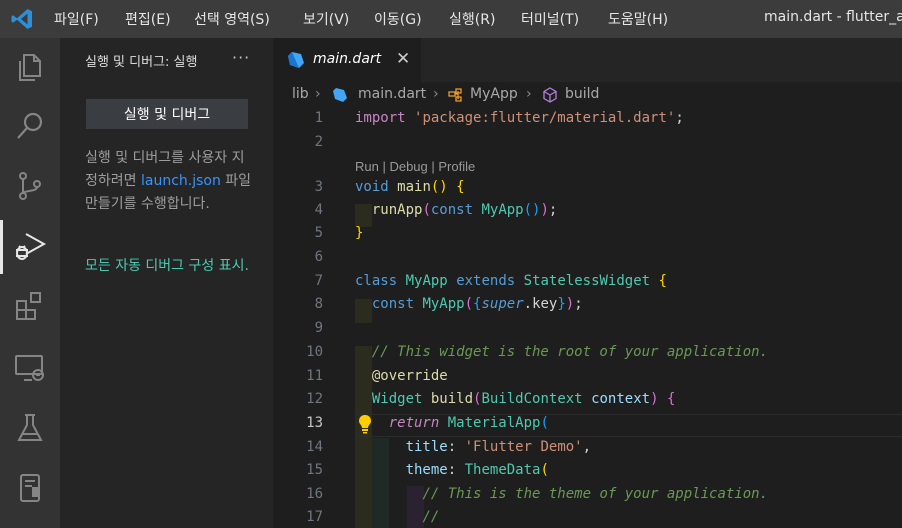  Describe the element at coordinates (519, 118) in the screenshot. I see `code-line-1: import 'package:flutter/material.dart';` at that location.